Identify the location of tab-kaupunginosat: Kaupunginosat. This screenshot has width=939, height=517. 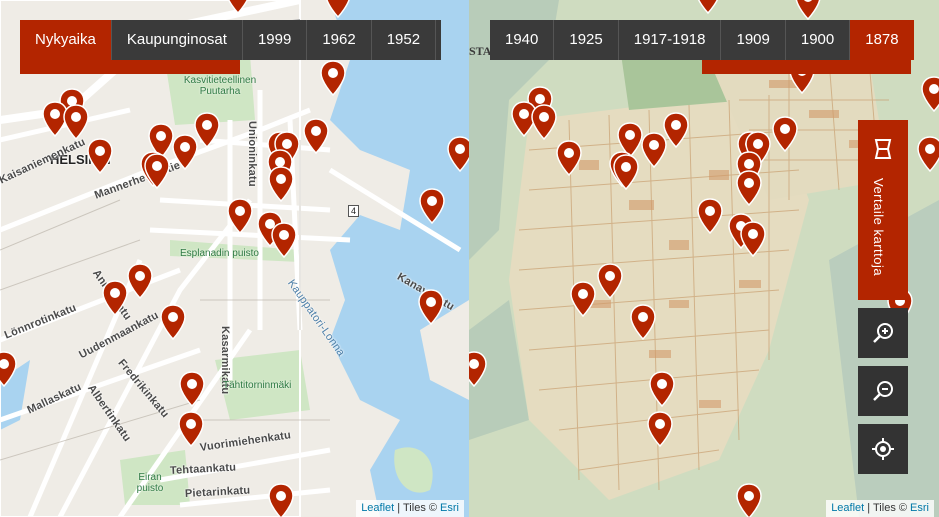
(177, 40).